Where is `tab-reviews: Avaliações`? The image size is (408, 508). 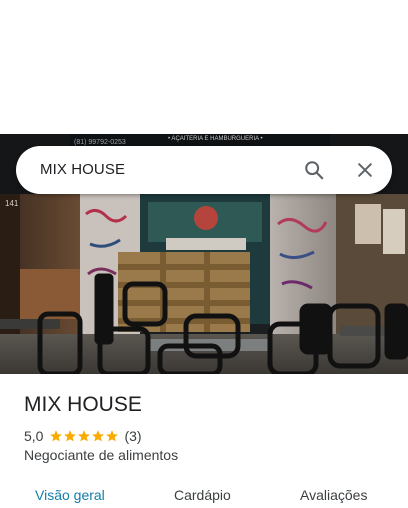 tab-reviews: Avaliações is located at coordinates (333, 495).